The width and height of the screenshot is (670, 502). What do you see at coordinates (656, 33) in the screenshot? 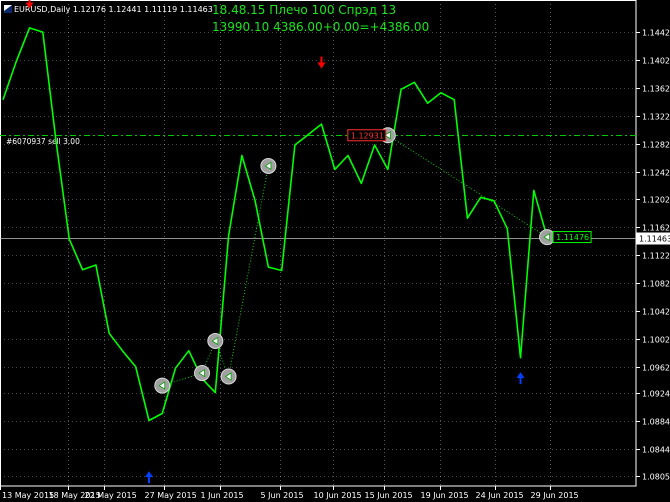
I see `y-tick-label: 1.14420` at bounding box center [656, 33].